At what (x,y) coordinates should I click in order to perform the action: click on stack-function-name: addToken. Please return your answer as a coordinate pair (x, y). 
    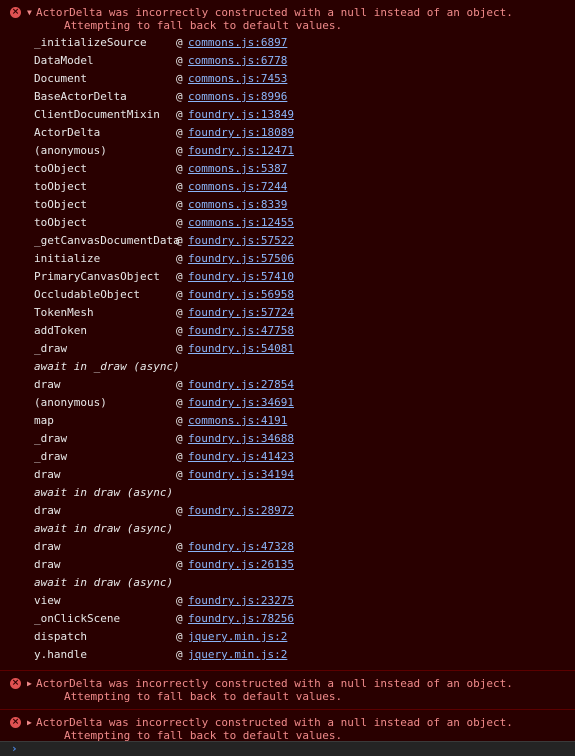
    Looking at the image, I should click on (60, 330).